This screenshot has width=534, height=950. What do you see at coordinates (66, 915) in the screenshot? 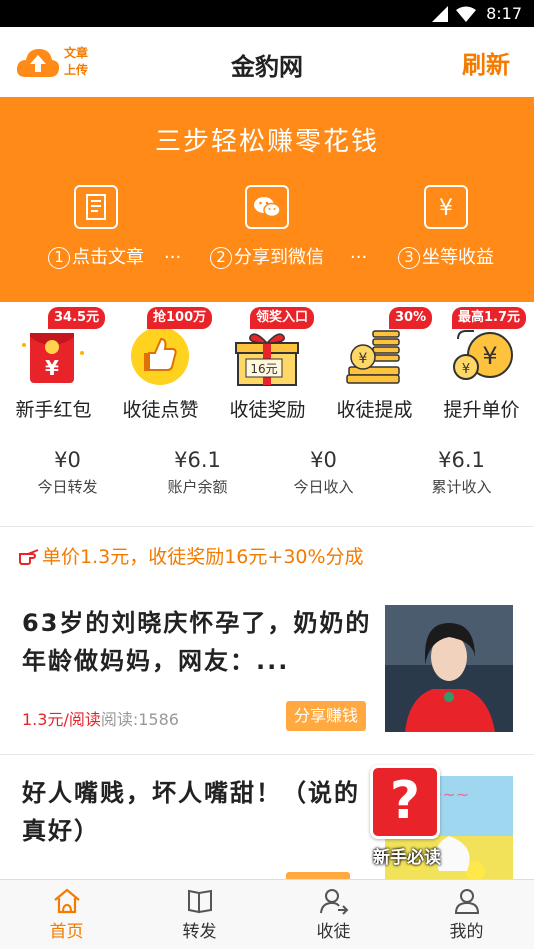
I see `tab-home: 首页` at bounding box center [66, 915].